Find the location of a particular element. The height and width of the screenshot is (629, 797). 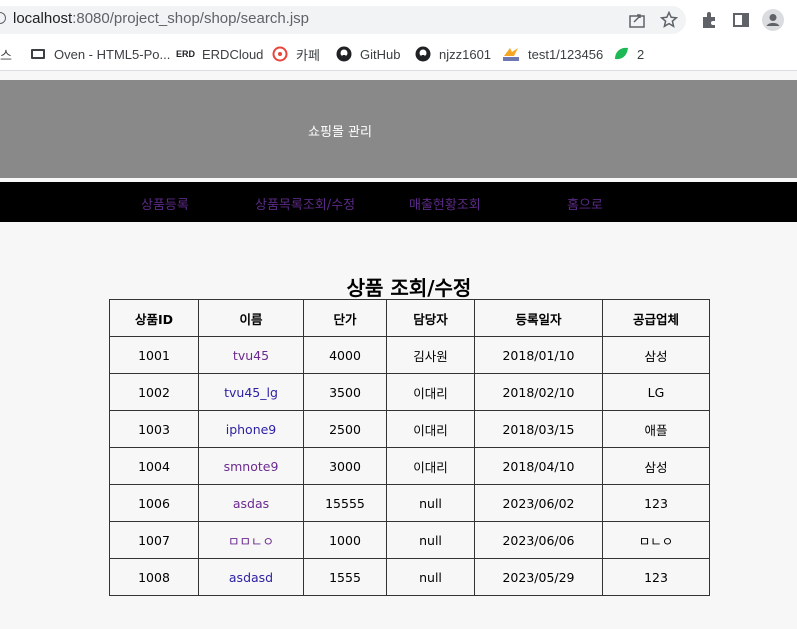

bookmark-github: GitHub is located at coordinates (368, 54).